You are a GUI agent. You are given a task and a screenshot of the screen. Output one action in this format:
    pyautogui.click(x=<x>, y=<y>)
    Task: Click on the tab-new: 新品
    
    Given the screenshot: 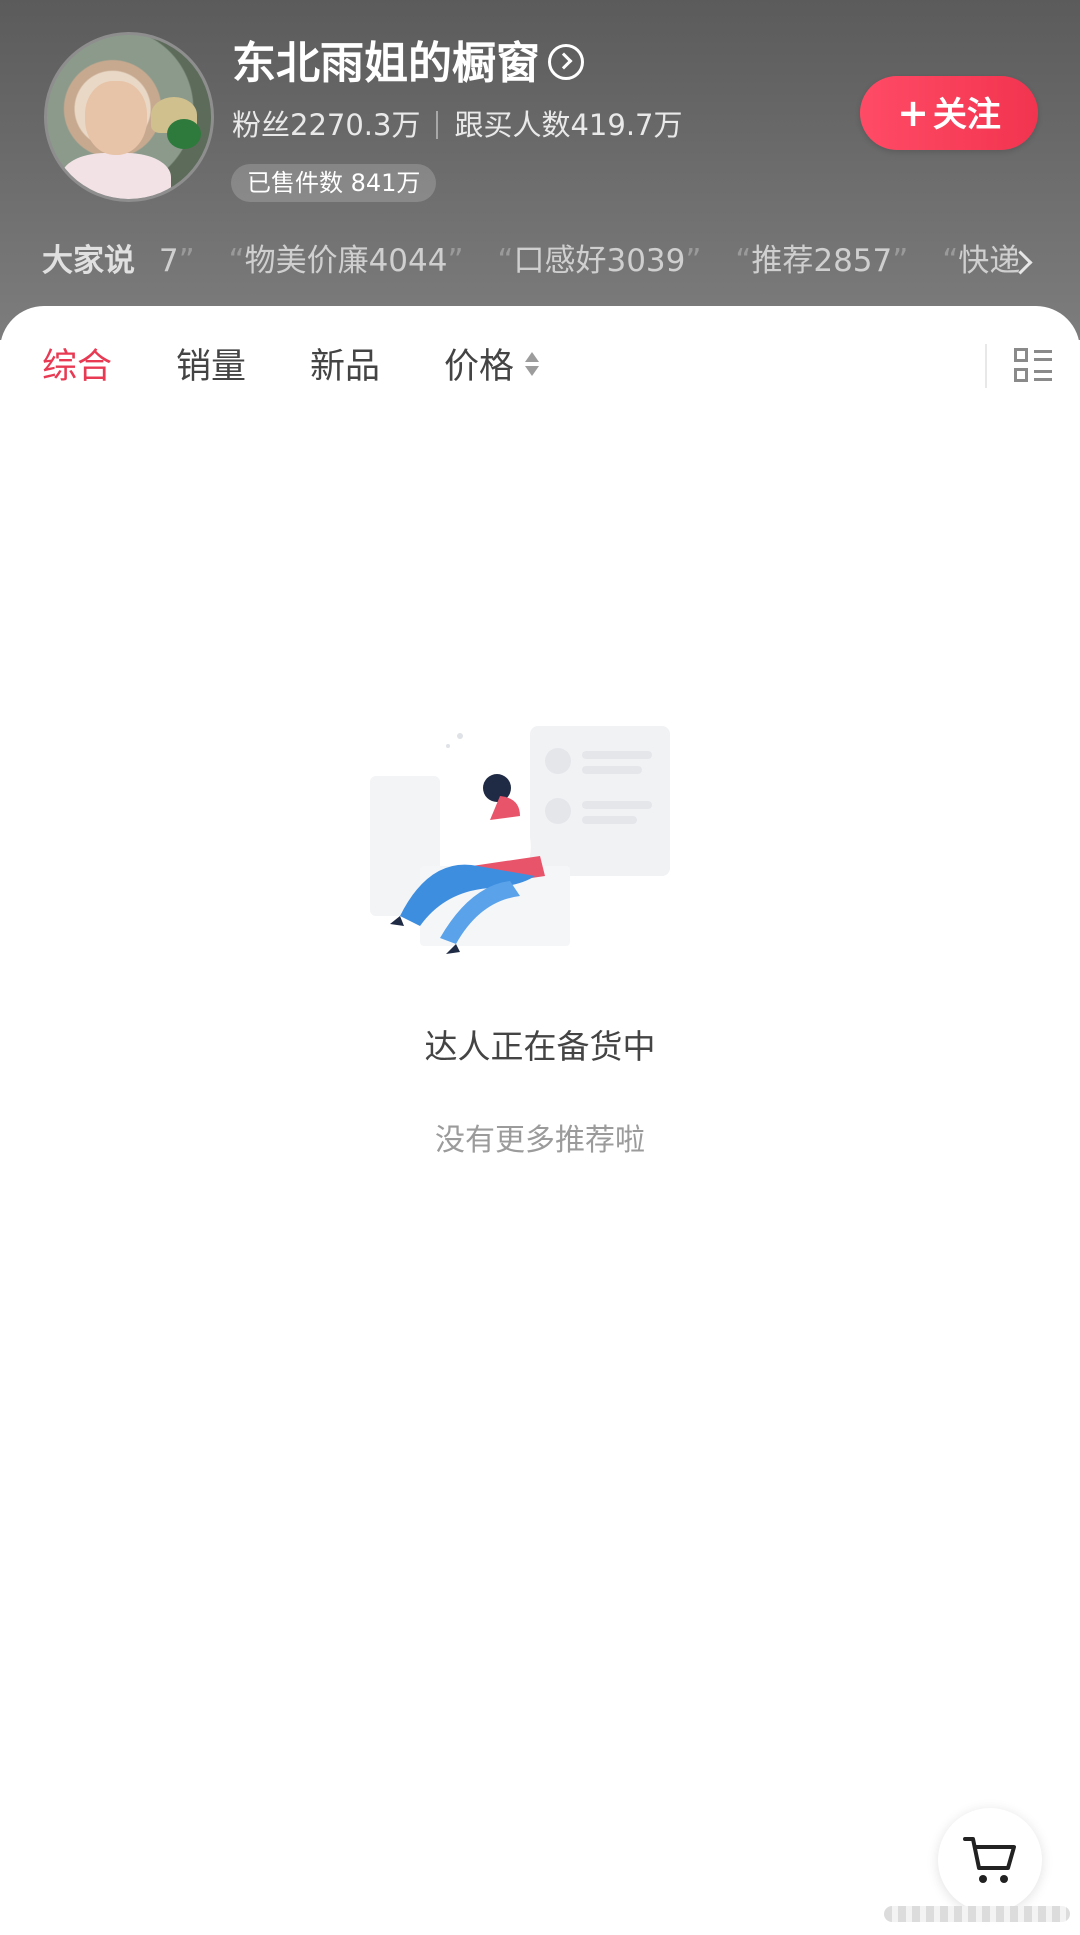 What is the action you would take?
    pyautogui.click(x=345, y=367)
    